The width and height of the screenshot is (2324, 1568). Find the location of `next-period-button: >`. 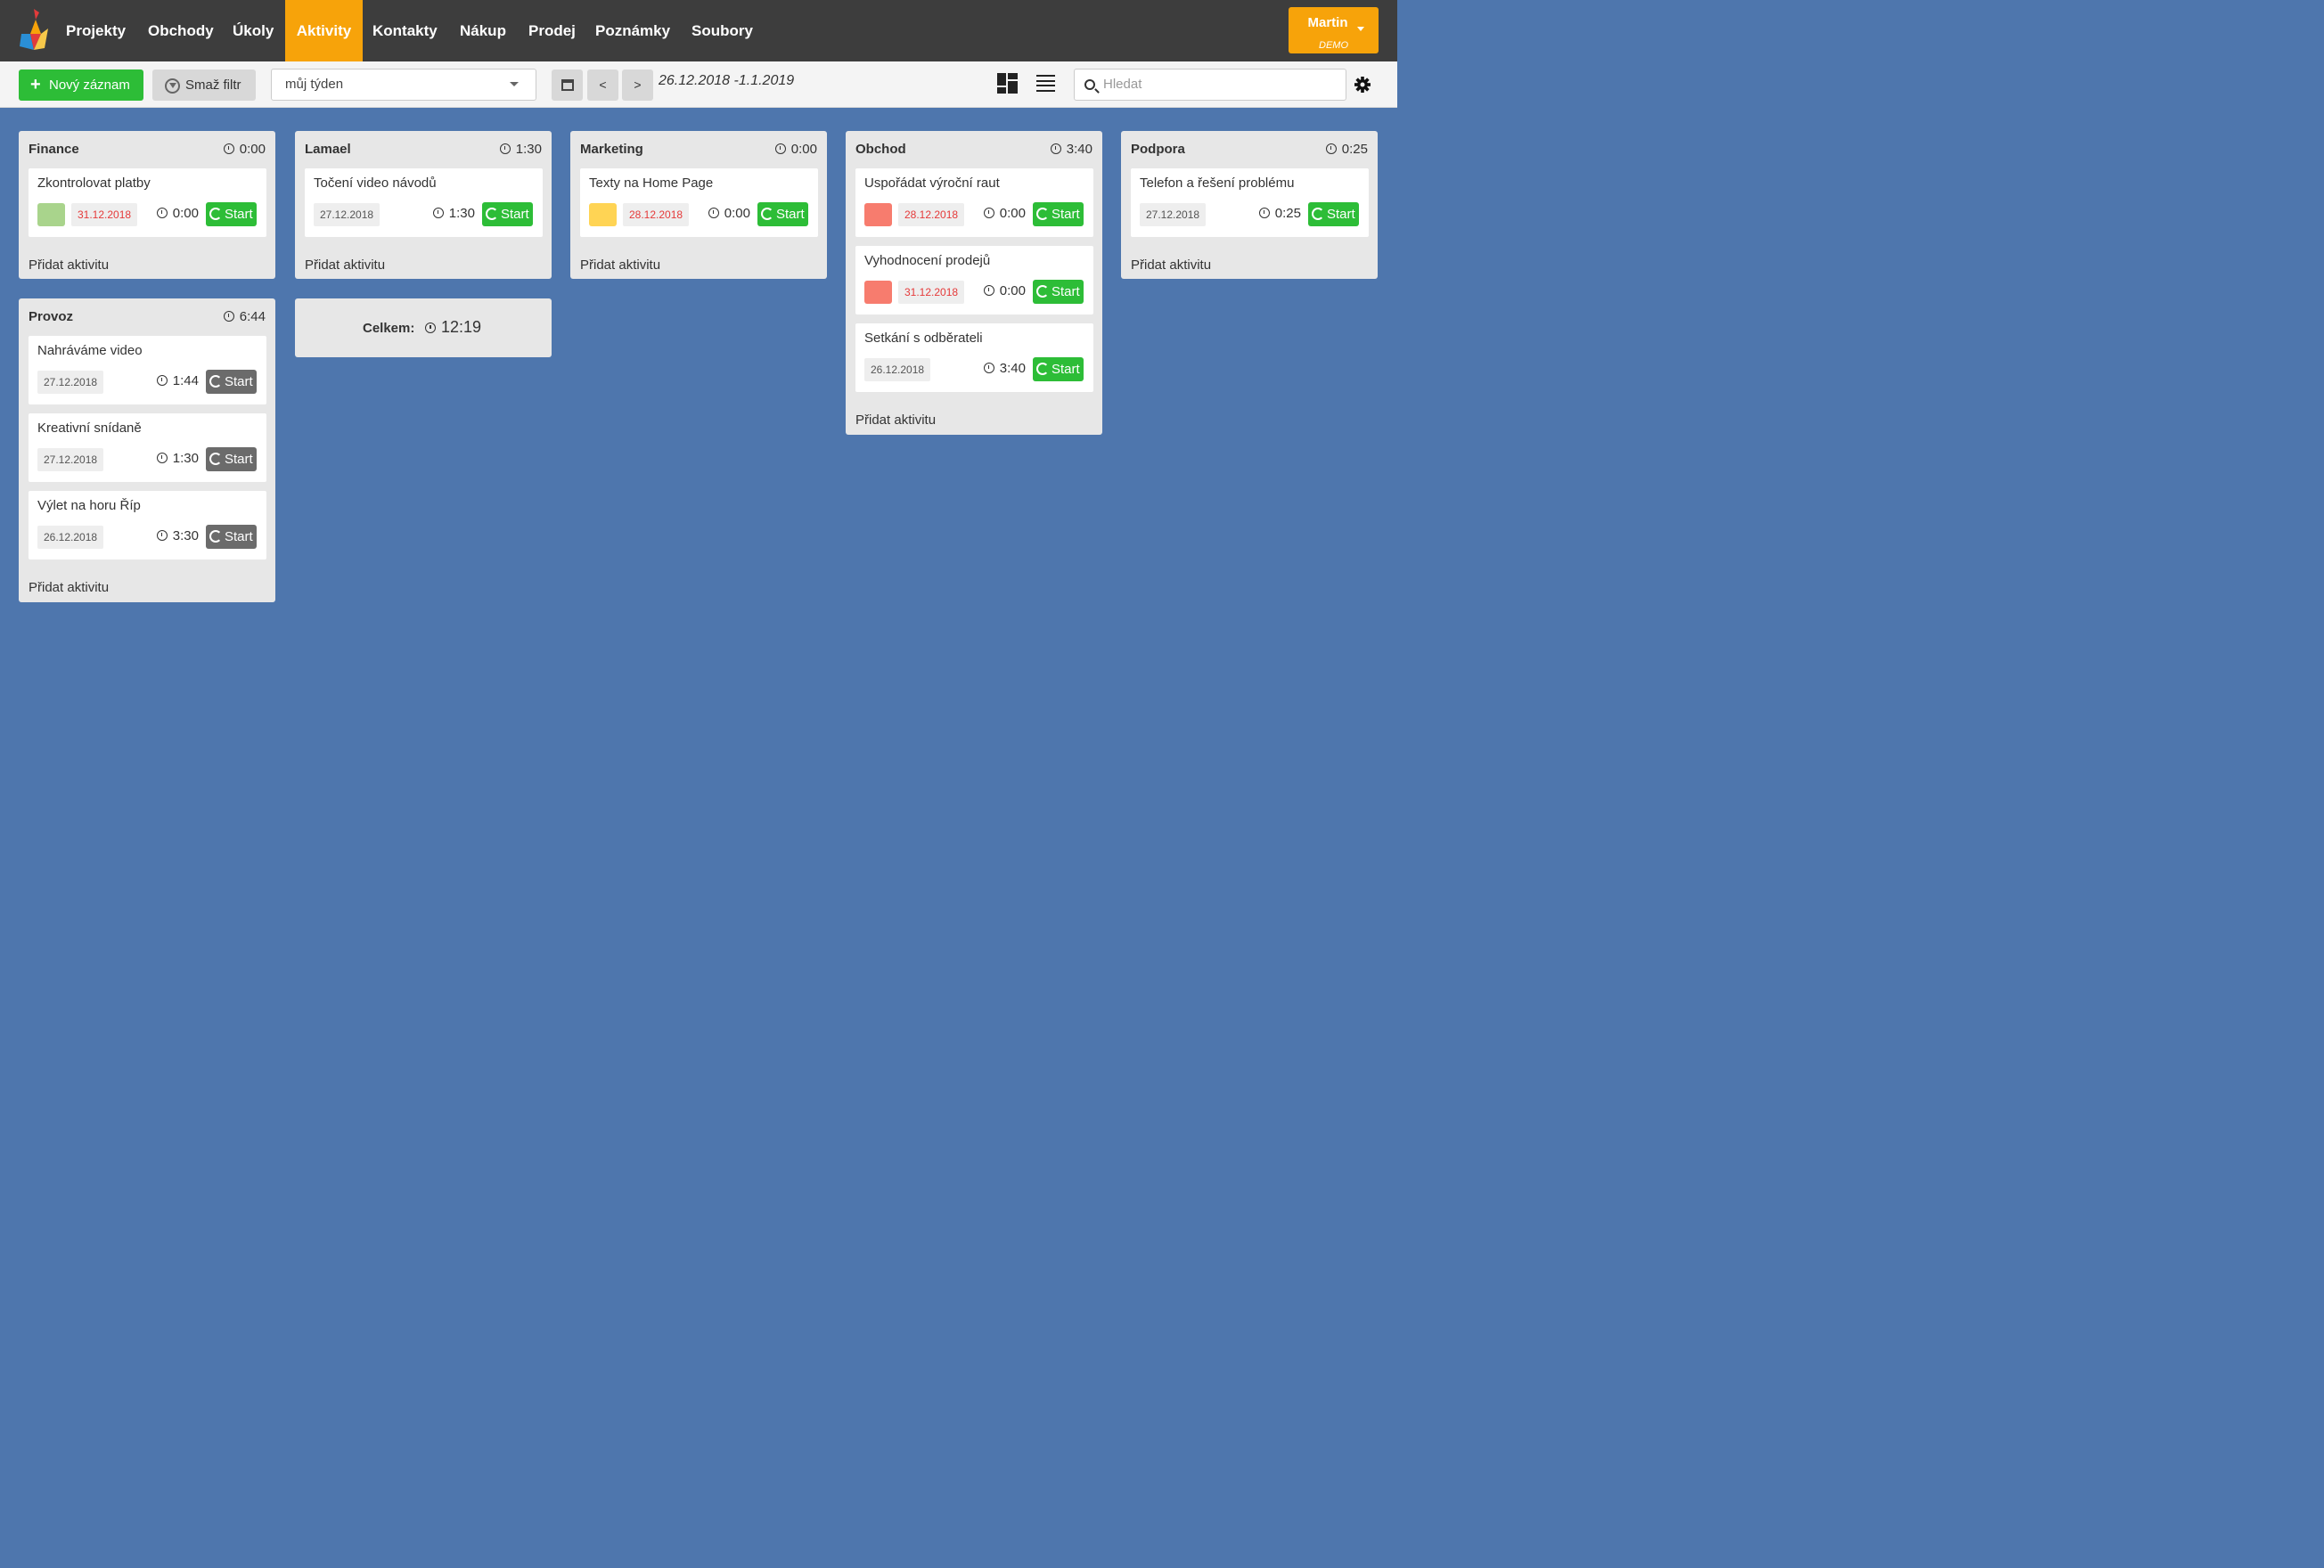

next-period-button: > is located at coordinates (637, 85).